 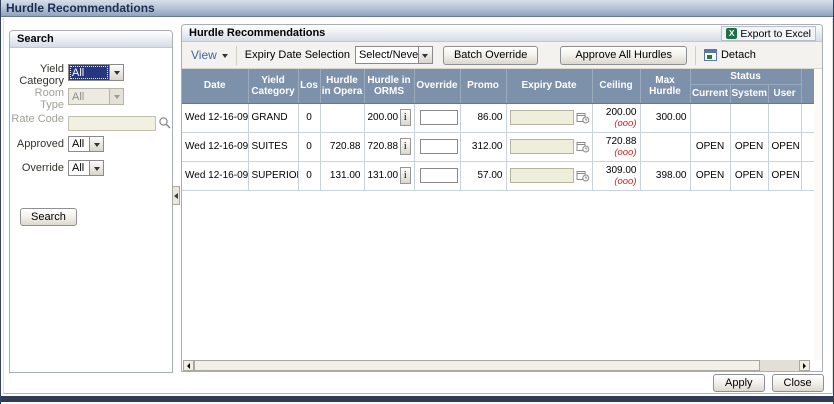 I want to click on ceiling-value: 309.00, so click(x=621, y=170).